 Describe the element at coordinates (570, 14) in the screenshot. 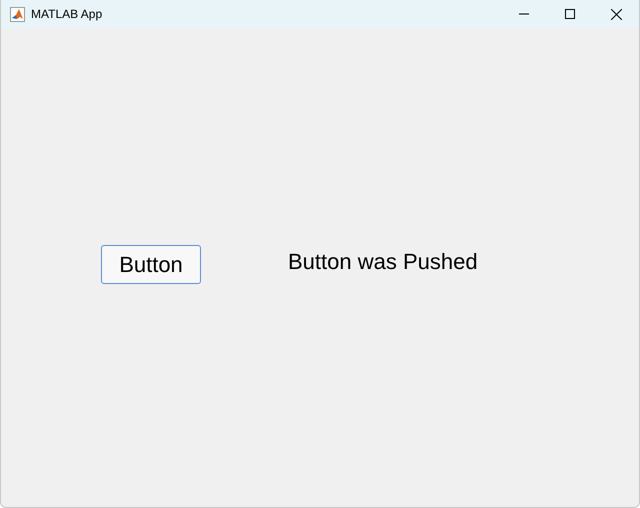

I see `maximize-icon` at that location.